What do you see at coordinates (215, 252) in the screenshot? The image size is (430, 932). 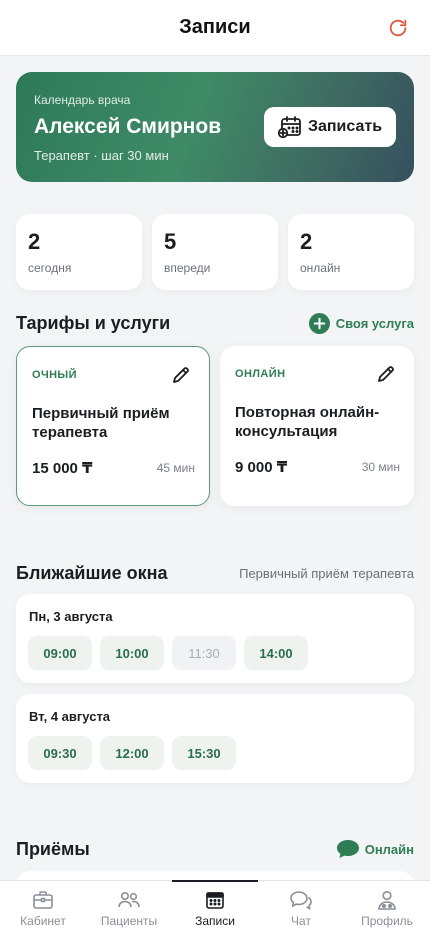 I see `stat-upcoming: 5 впереди` at bounding box center [215, 252].